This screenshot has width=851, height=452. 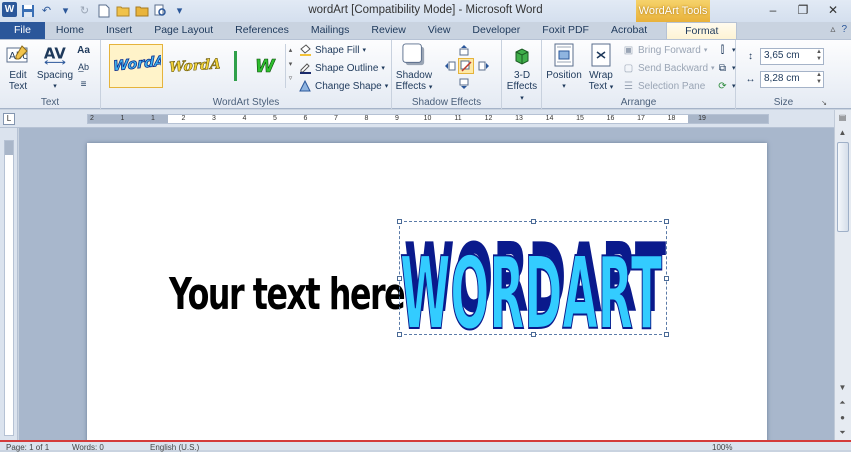 I want to click on help-icon: ?, so click(x=844, y=29).